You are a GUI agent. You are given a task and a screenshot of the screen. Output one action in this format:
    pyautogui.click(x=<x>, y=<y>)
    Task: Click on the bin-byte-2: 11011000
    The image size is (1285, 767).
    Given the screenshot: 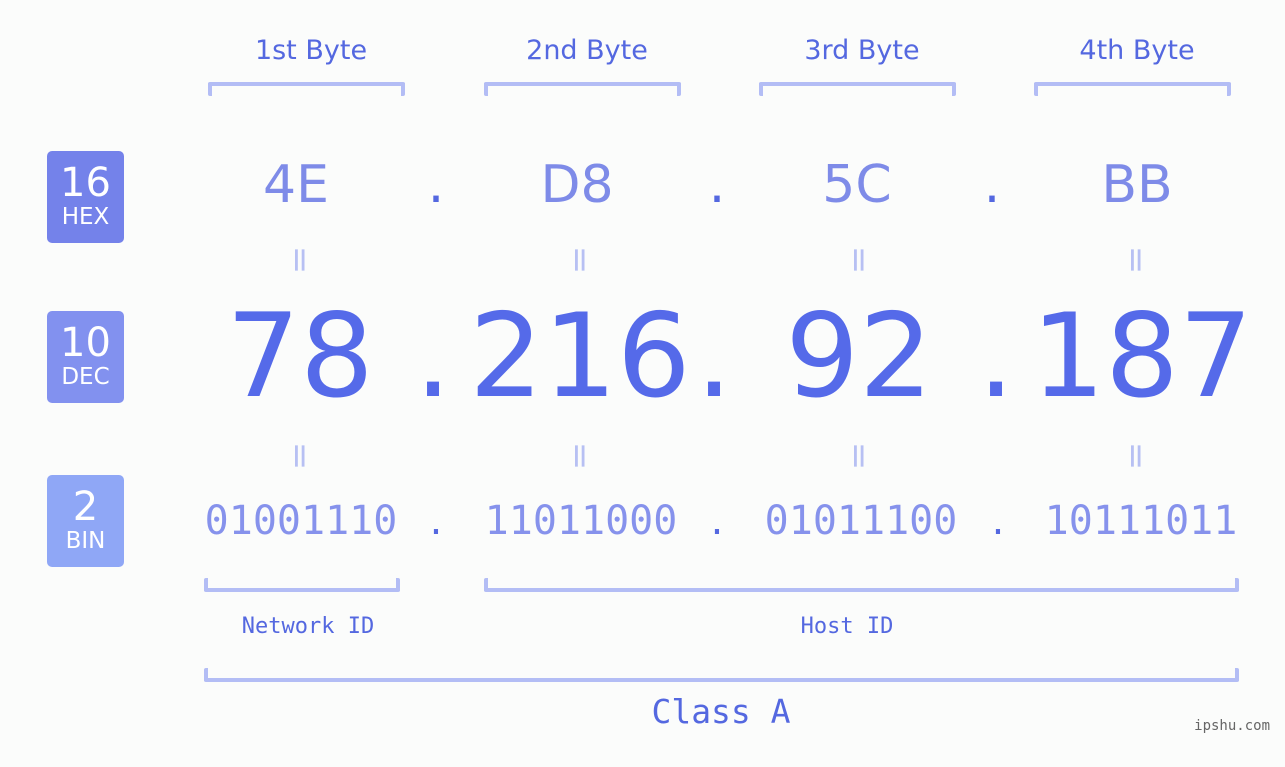 What is the action you would take?
    pyautogui.click(x=581, y=521)
    